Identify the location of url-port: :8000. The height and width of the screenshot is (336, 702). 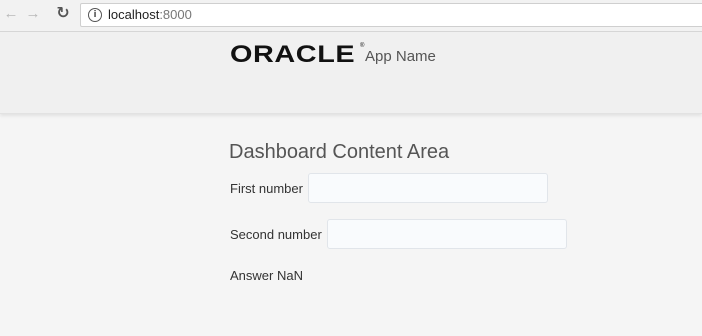
(175, 14).